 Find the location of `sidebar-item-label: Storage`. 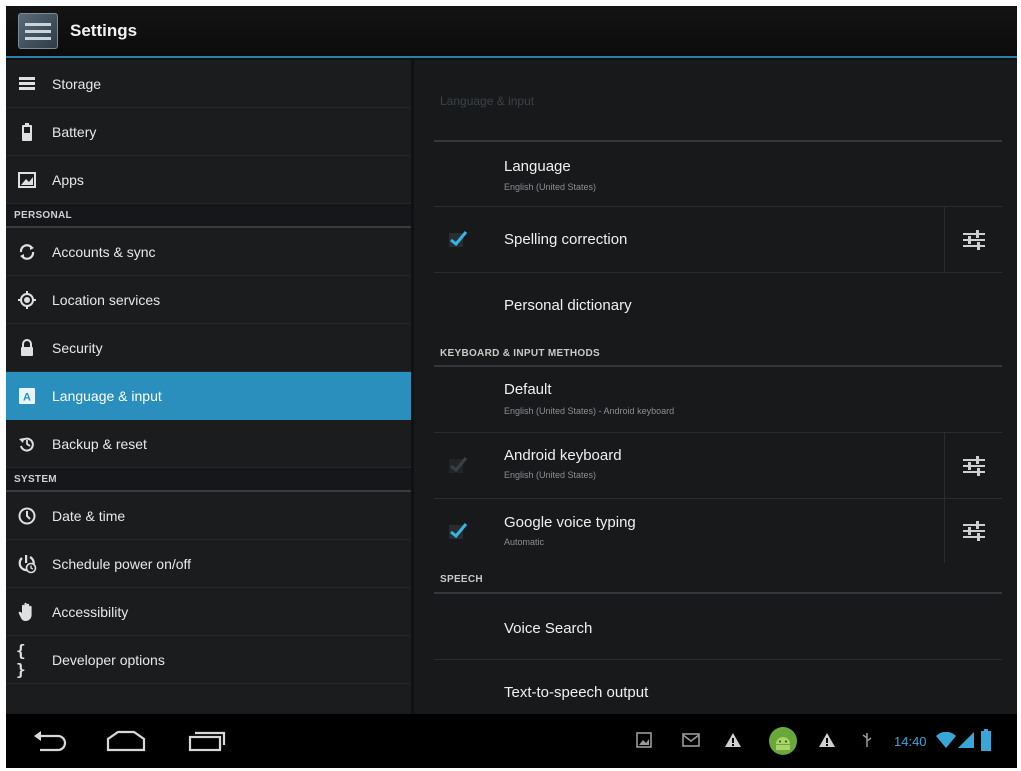

sidebar-item-label: Storage is located at coordinates (77, 83).